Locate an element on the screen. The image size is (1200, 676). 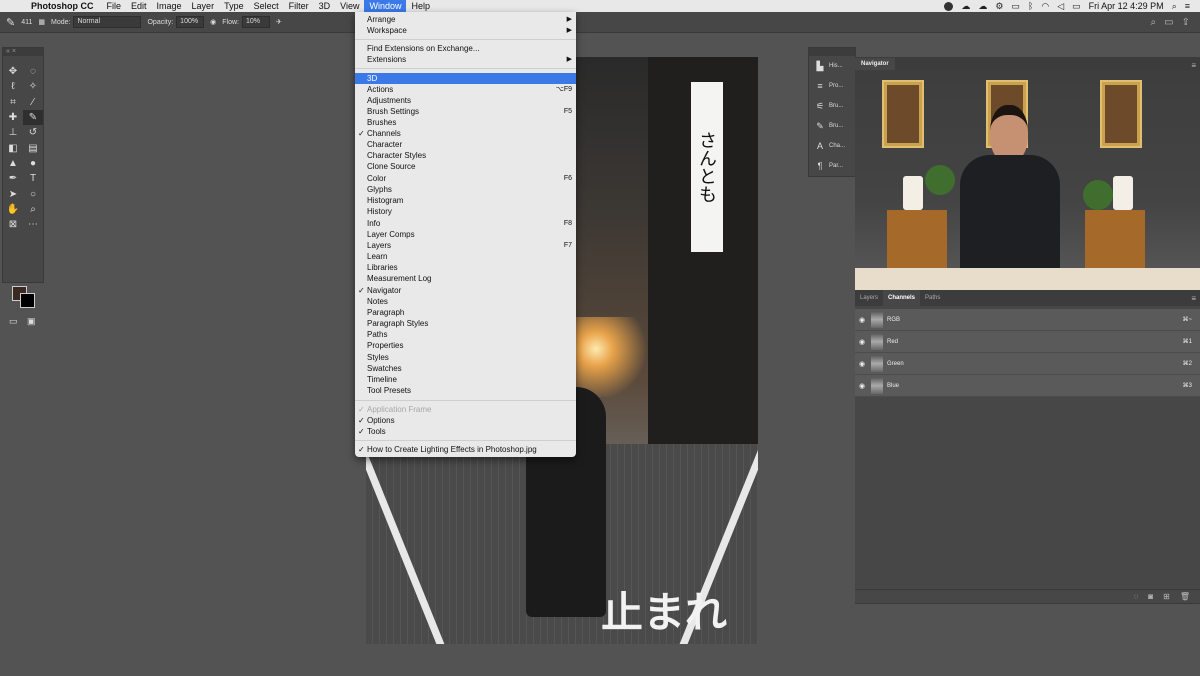
brush-preset-picker: 411 is located at coordinates (26, 22).